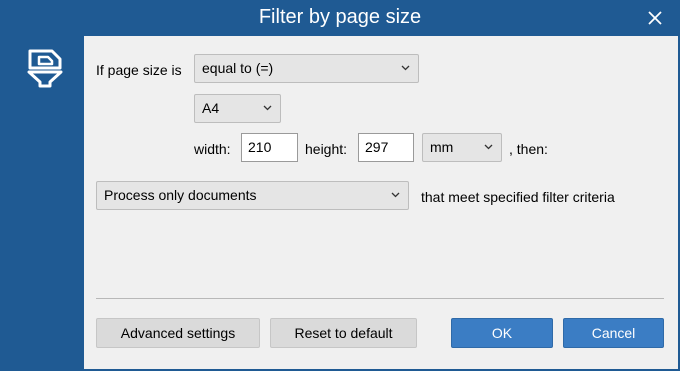 This screenshot has height=371, width=680. What do you see at coordinates (237, 108) in the screenshot?
I see `page-format-dropdown: A4` at bounding box center [237, 108].